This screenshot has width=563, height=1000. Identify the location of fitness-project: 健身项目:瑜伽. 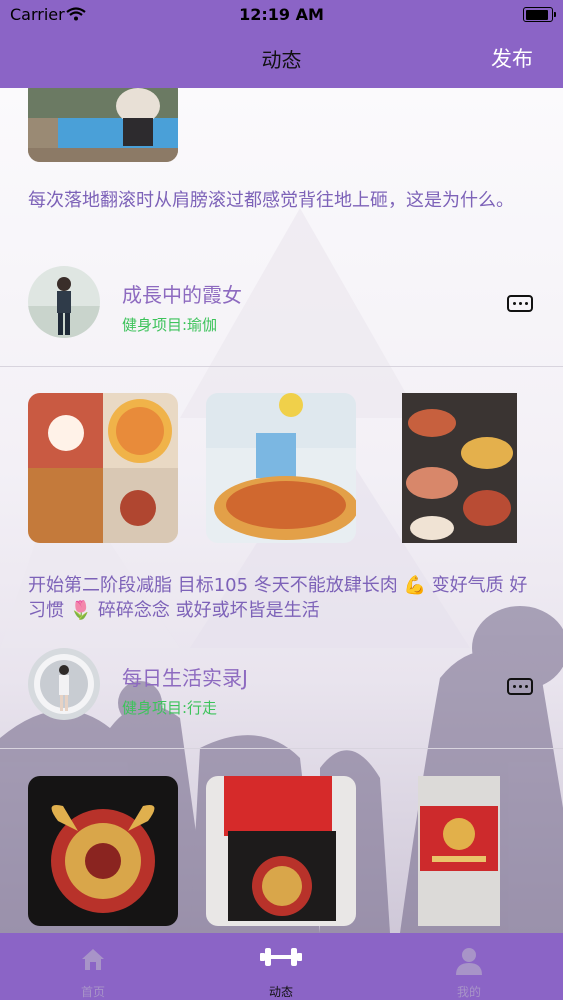
(170, 325).